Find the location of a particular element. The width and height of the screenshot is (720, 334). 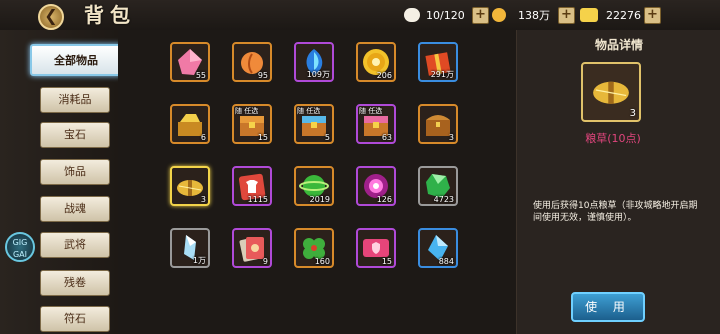

item-slot-pink-gem: 55 is located at coordinates (190, 62).